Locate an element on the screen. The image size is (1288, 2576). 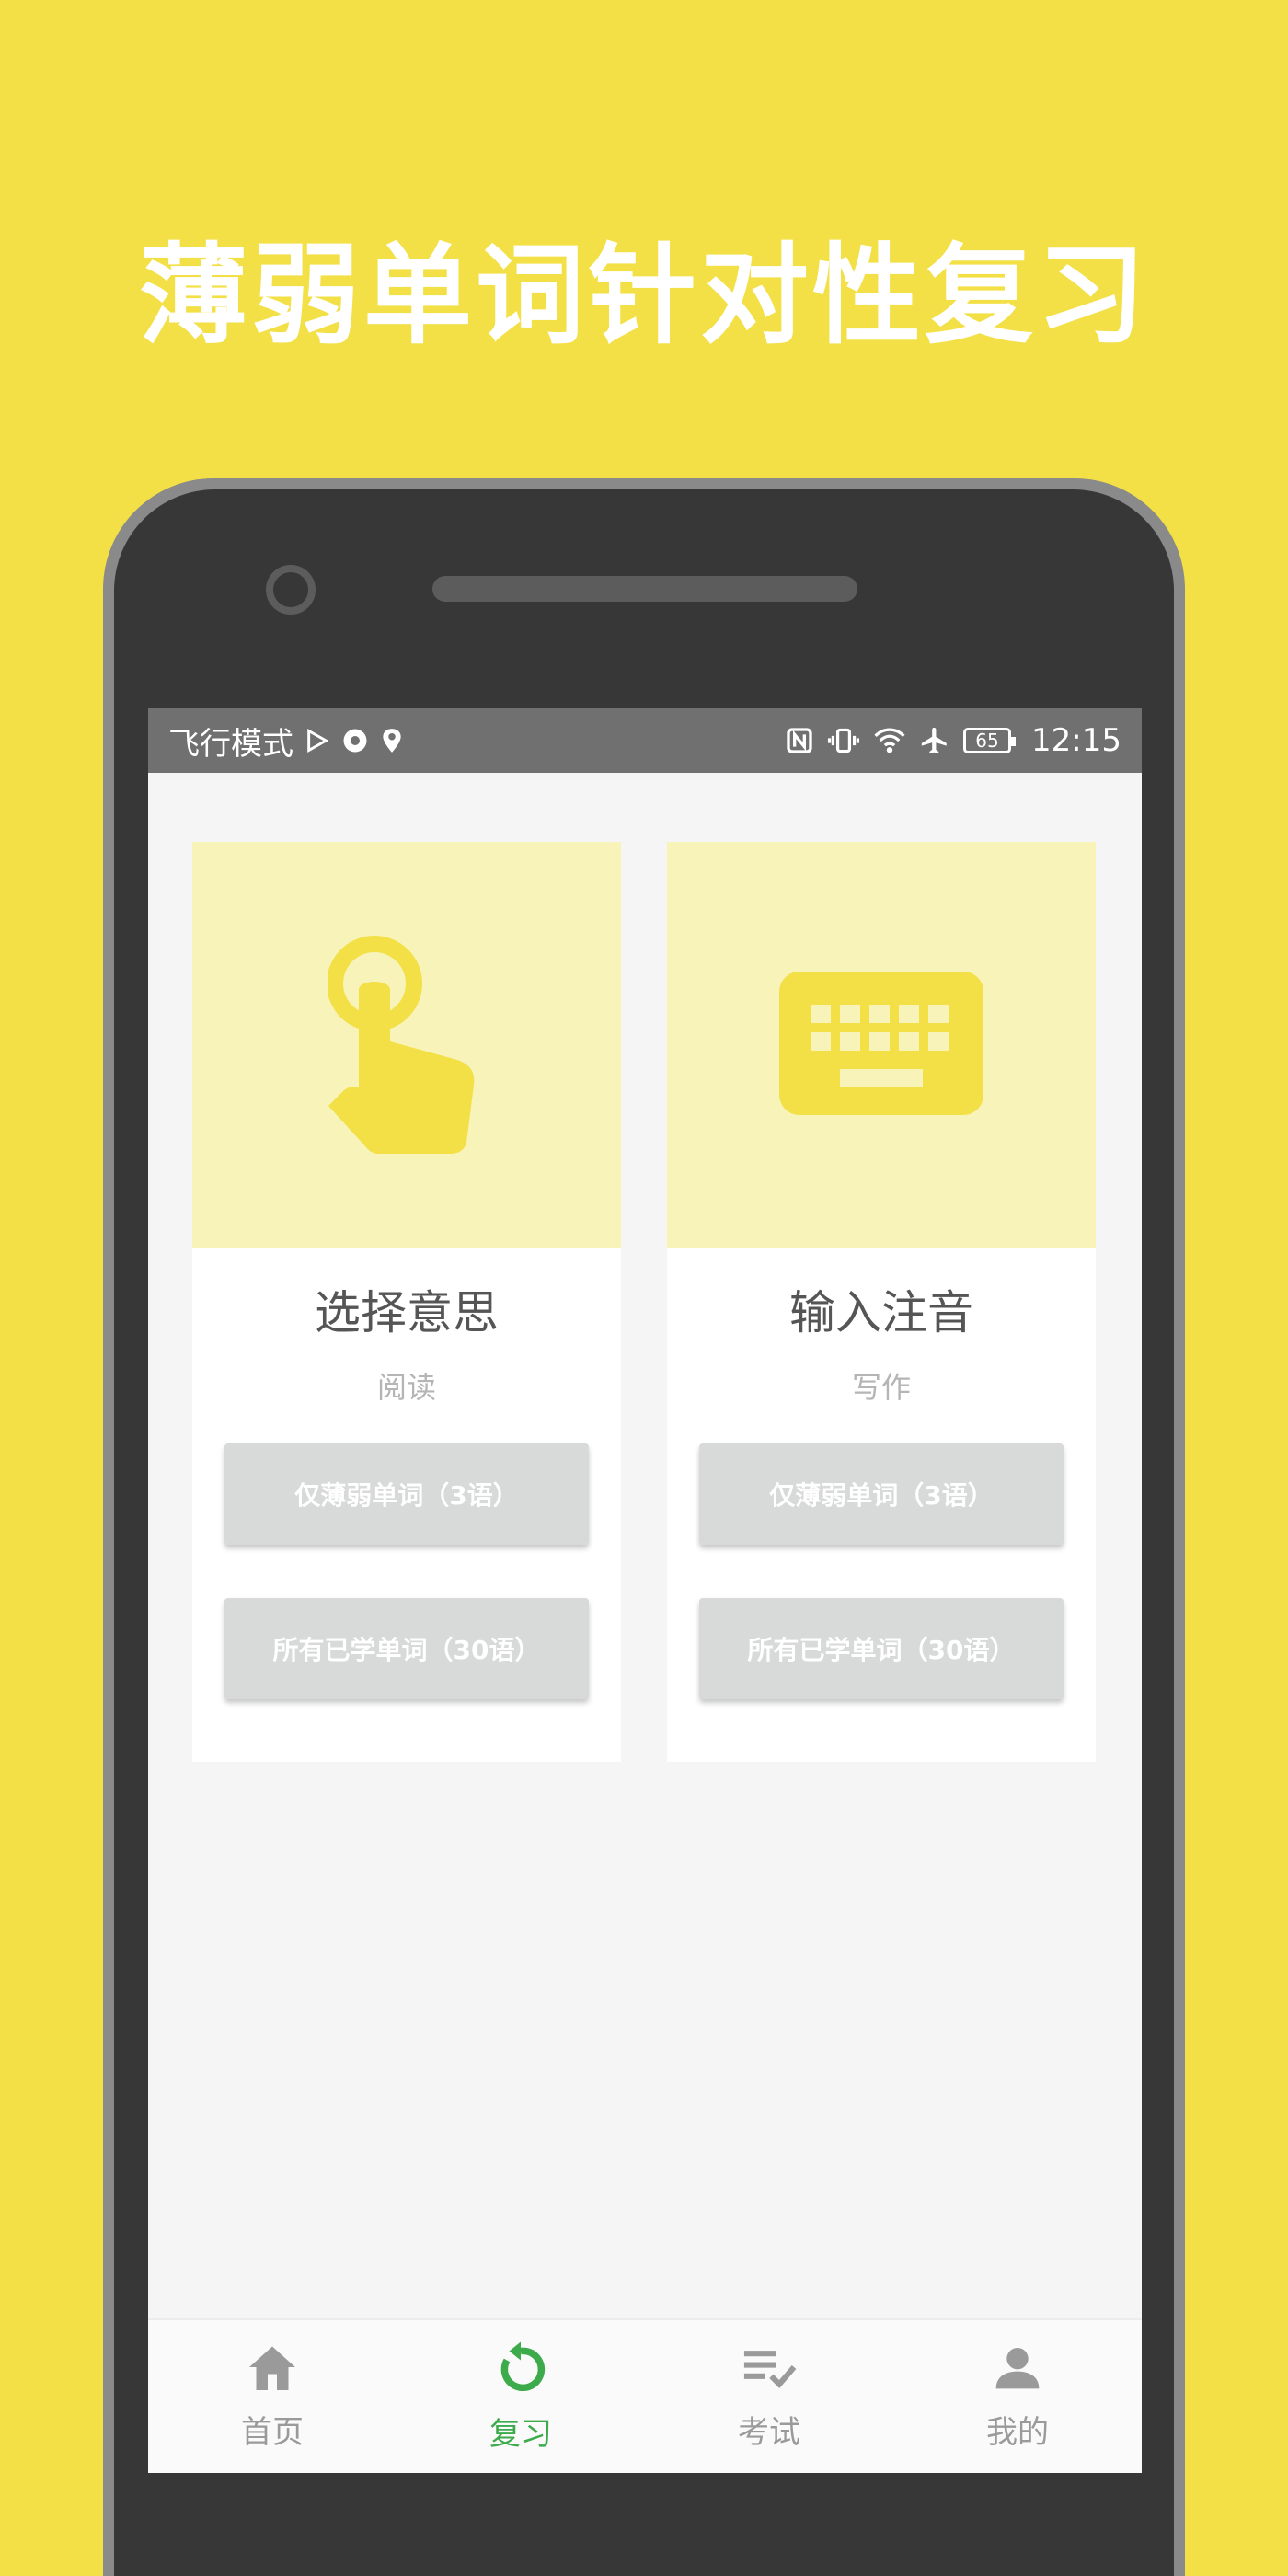
nav-label: 考试 is located at coordinates (769, 2432).